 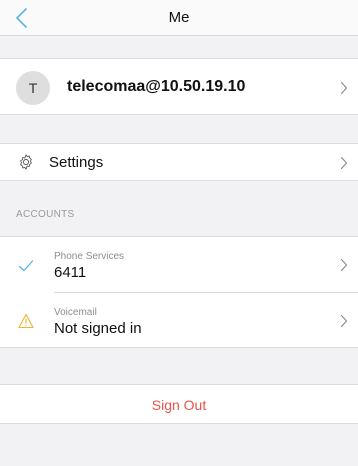 What do you see at coordinates (26, 162) in the screenshot?
I see `gear-icon` at bounding box center [26, 162].